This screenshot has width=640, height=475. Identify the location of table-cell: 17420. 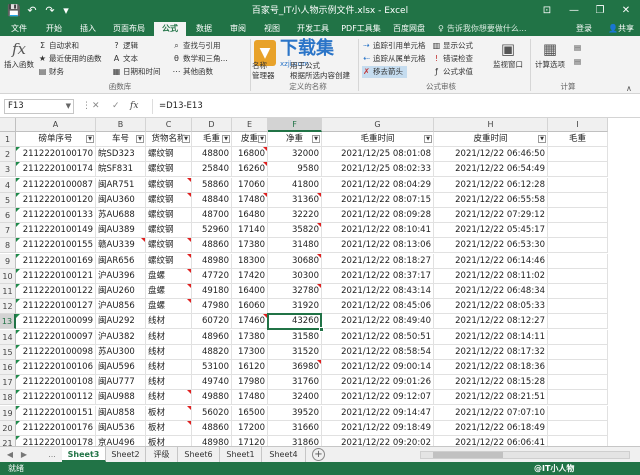
(250, 276).